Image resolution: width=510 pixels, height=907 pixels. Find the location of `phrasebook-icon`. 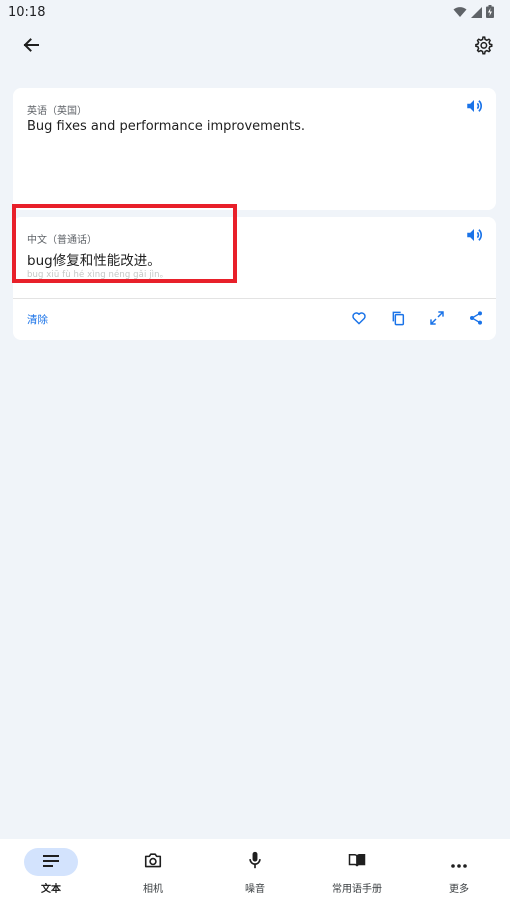

phrasebook-icon is located at coordinates (357, 862).